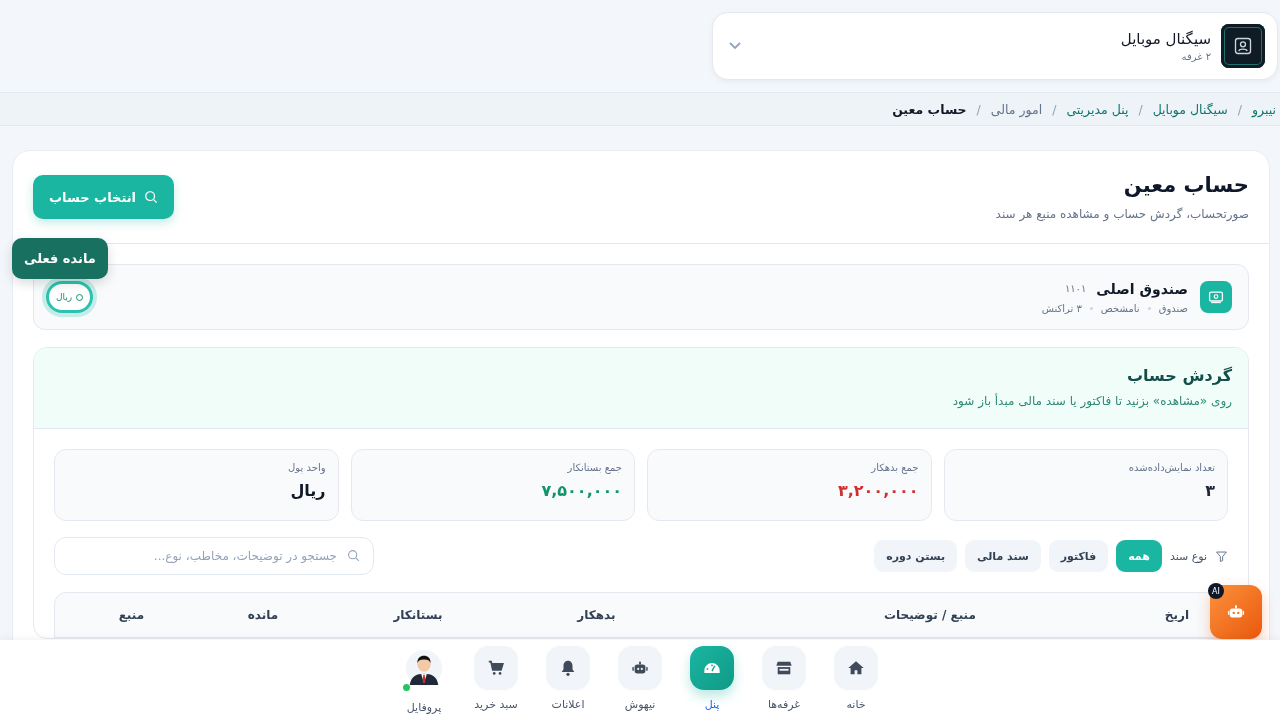 The image size is (1280, 720). Describe the element at coordinates (929, 109) in the screenshot. I see `breadcrumb-current: حساب معین` at that location.